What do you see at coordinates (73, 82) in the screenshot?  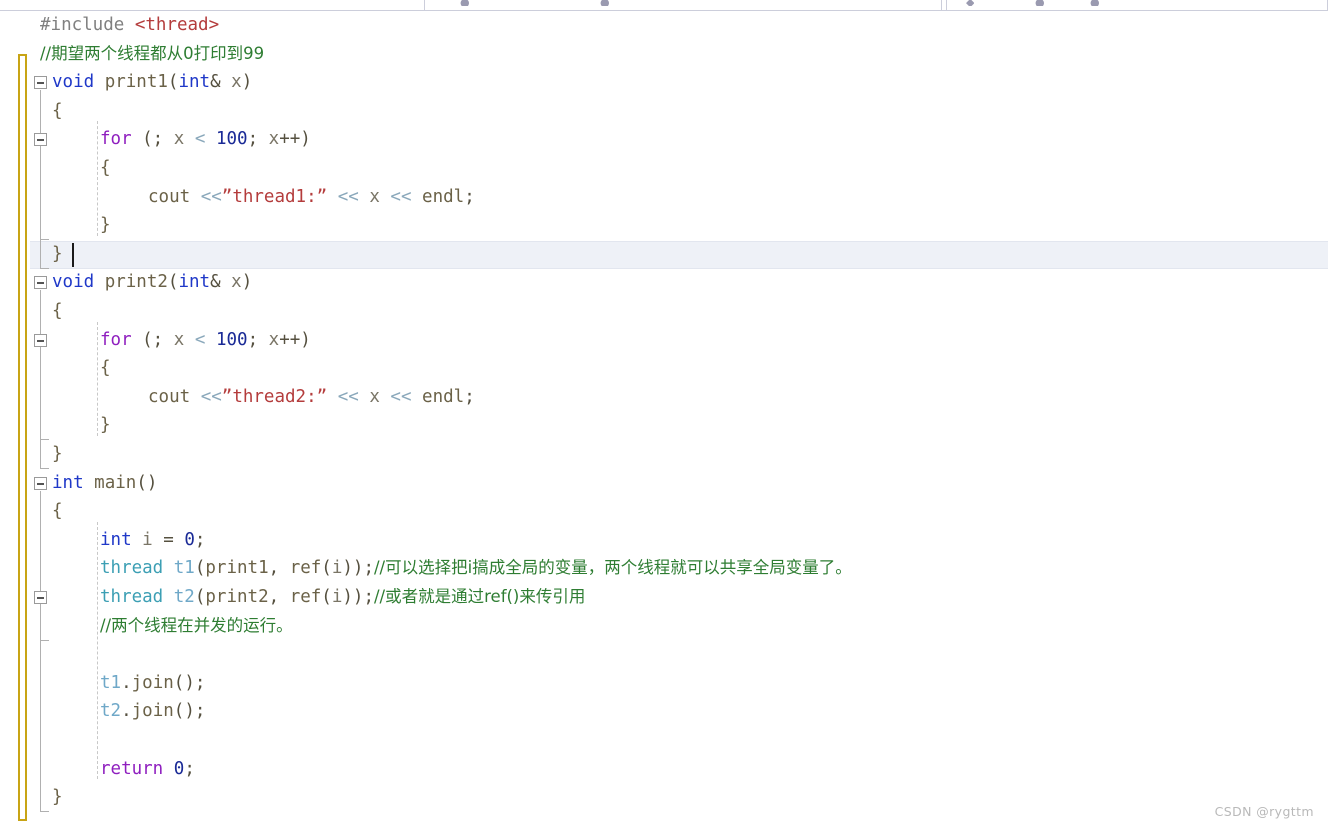 I see `code-token: void` at bounding box center [73, 82].